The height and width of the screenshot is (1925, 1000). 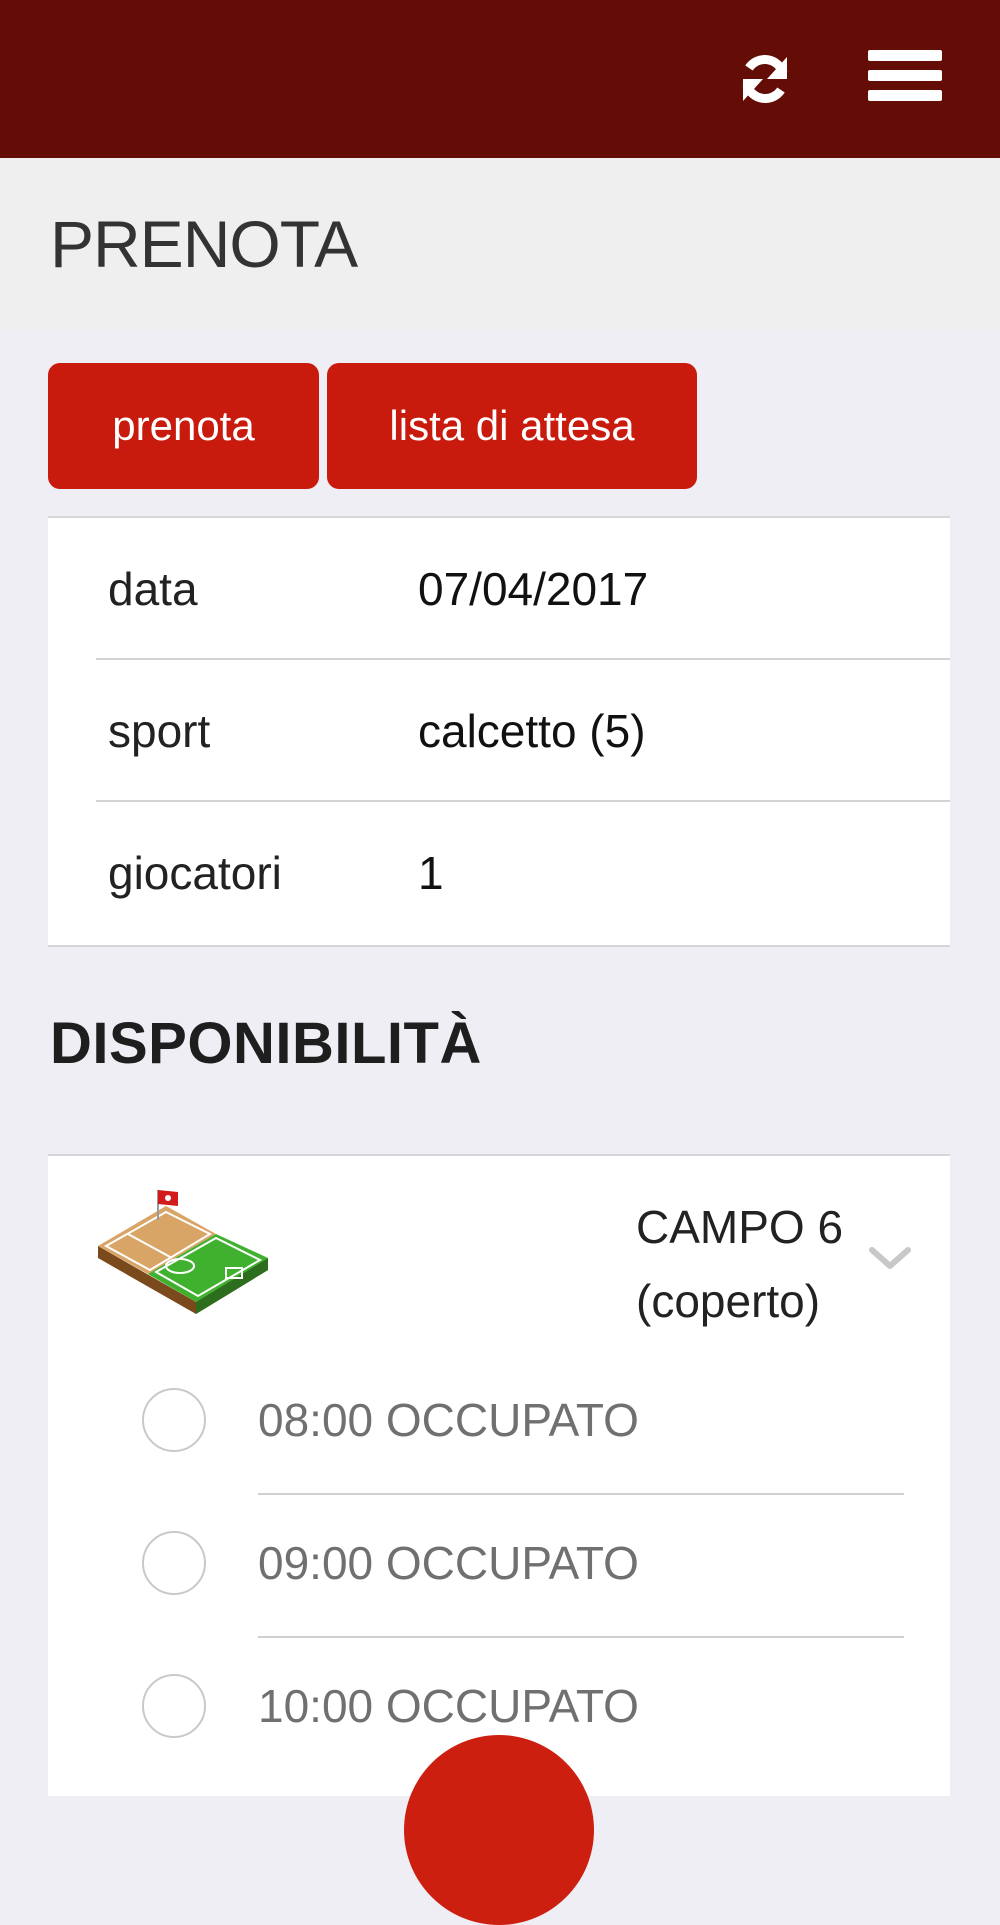 What do you see at coordinates (890, 1259) in the screenshot?
I see `chevron-down-icon` at bounding box center [890, 1259].